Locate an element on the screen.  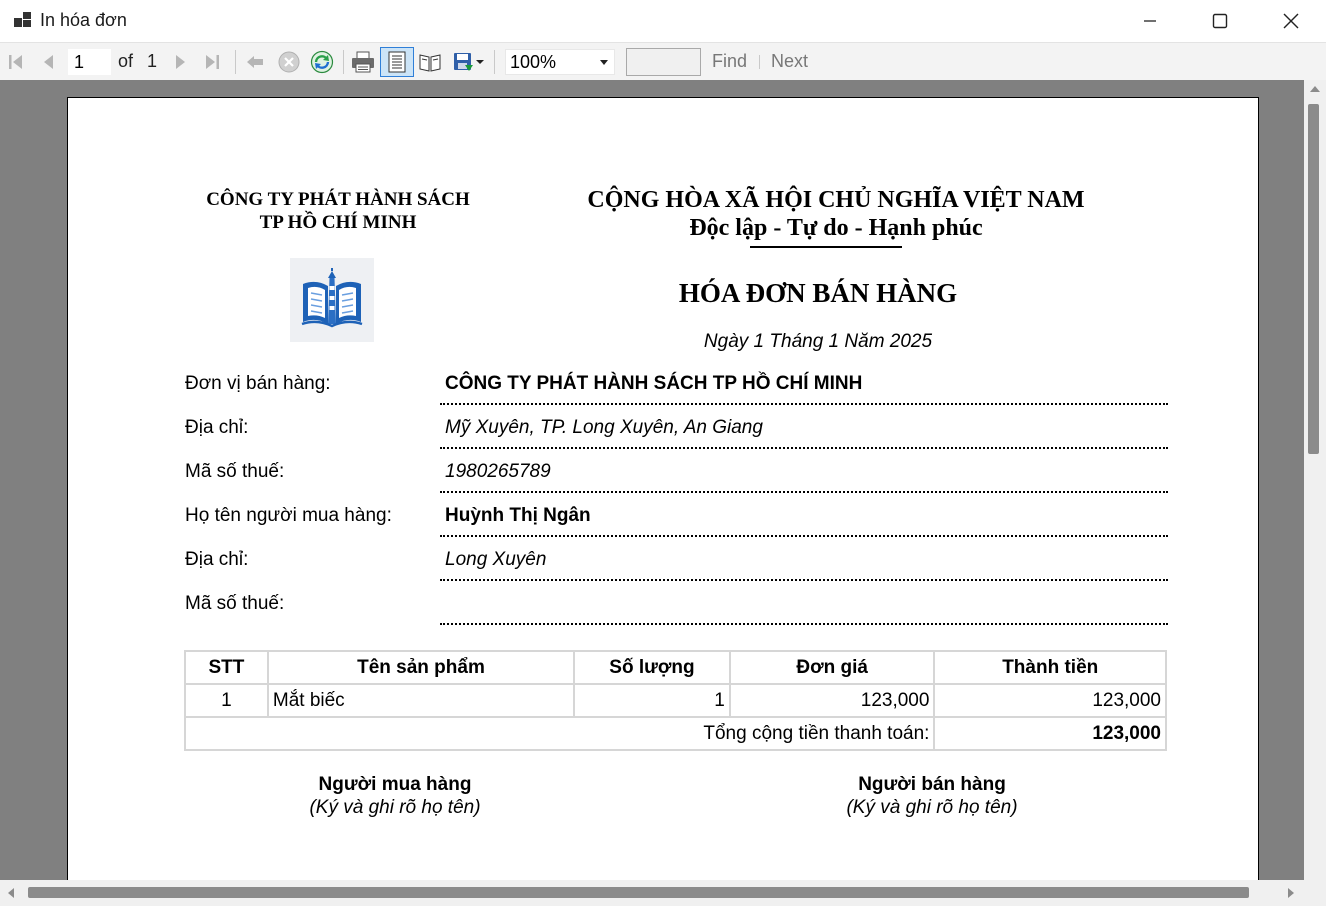
refresh-icon is located at coordinates (322, 62).